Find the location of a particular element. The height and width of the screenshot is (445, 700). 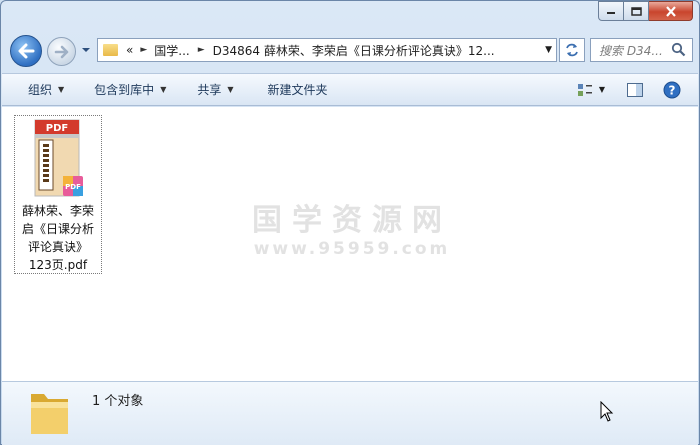

forward-button is located at coordinates (61, 51).